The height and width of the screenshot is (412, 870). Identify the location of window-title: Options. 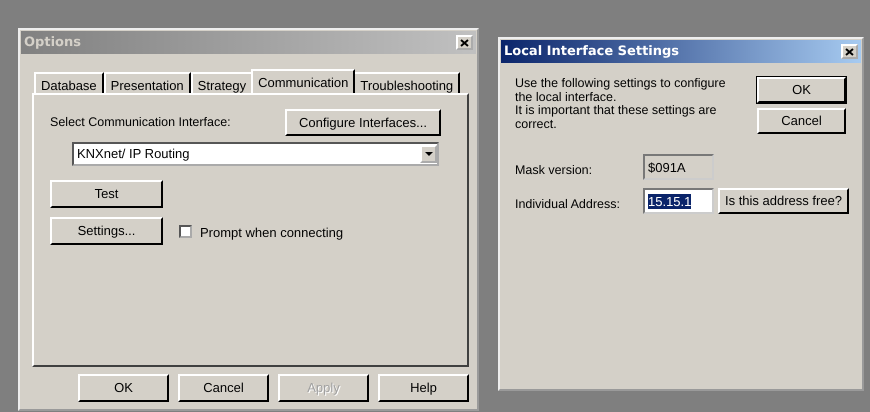
(52, 43).